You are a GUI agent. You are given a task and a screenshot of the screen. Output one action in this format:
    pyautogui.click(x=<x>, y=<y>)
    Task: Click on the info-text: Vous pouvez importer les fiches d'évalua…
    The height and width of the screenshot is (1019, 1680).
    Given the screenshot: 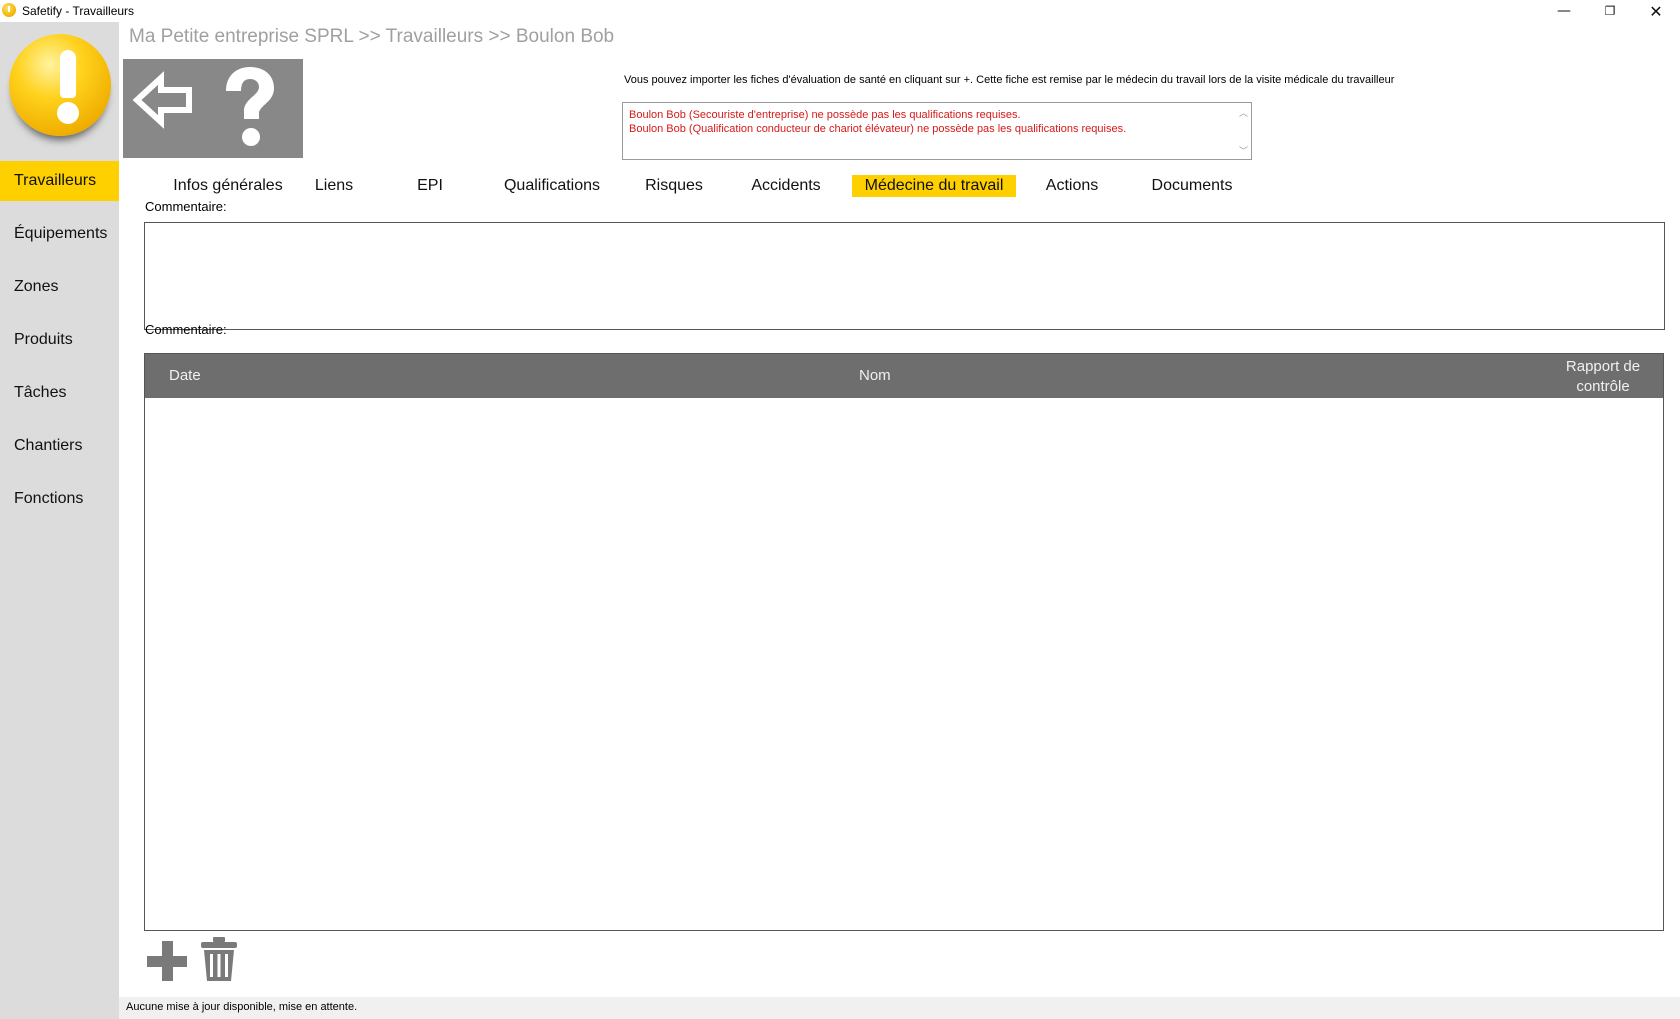 What is the action you would take?
    pyautogui.click(x=1009, y=80)
    